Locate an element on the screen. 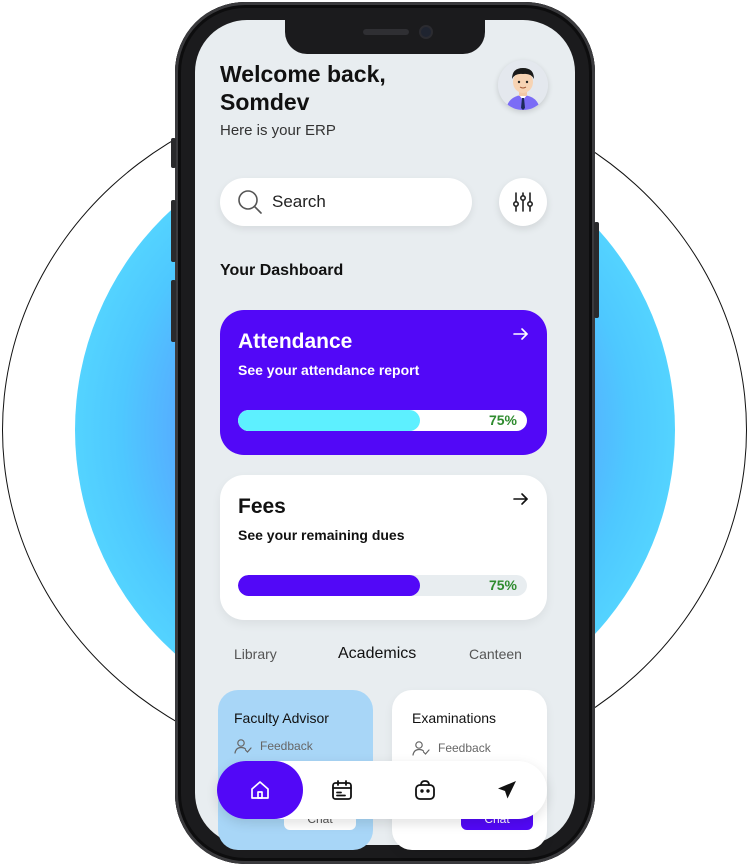 The width and height of the screenshot is (750, 865). power-button is located at coordinates (596, 270).